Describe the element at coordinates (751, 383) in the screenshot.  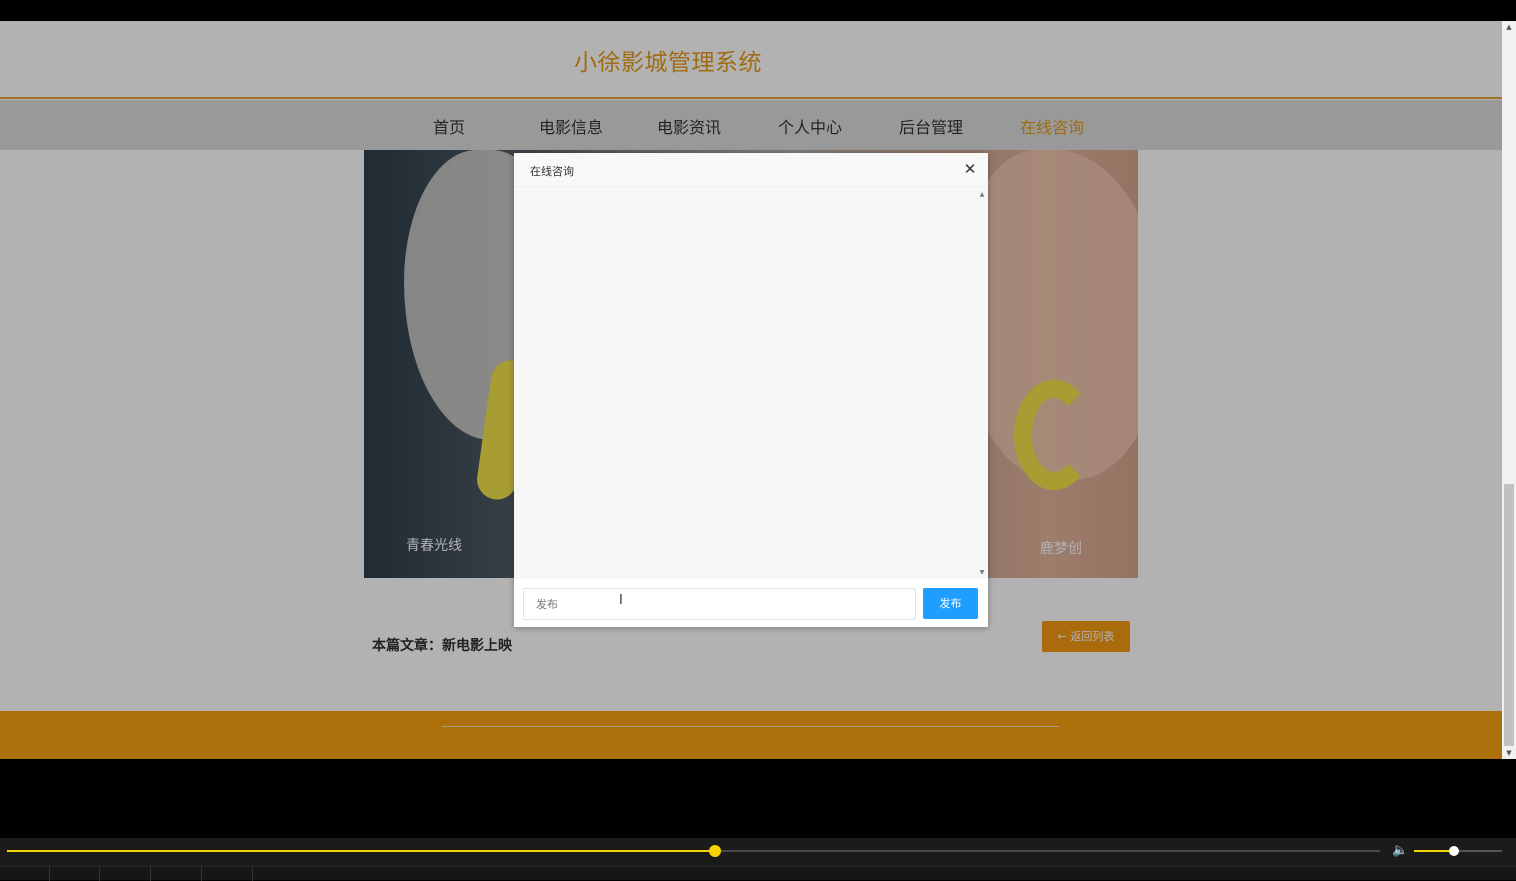
I see `chat-message-area` at that location.